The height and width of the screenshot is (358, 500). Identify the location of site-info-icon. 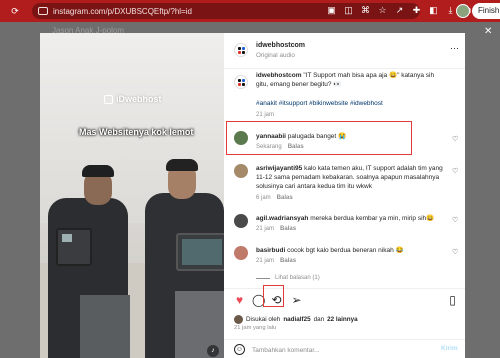
(43, 11).